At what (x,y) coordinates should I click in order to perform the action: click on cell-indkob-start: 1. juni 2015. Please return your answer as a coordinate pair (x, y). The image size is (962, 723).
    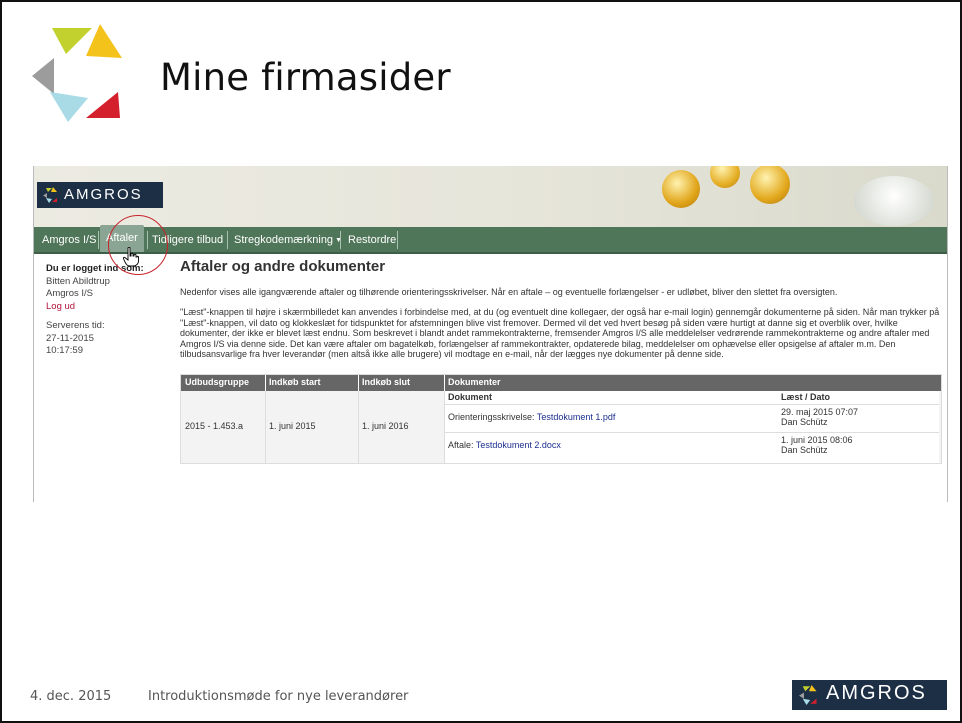
    Looking at the image, I should click on (292, 426).